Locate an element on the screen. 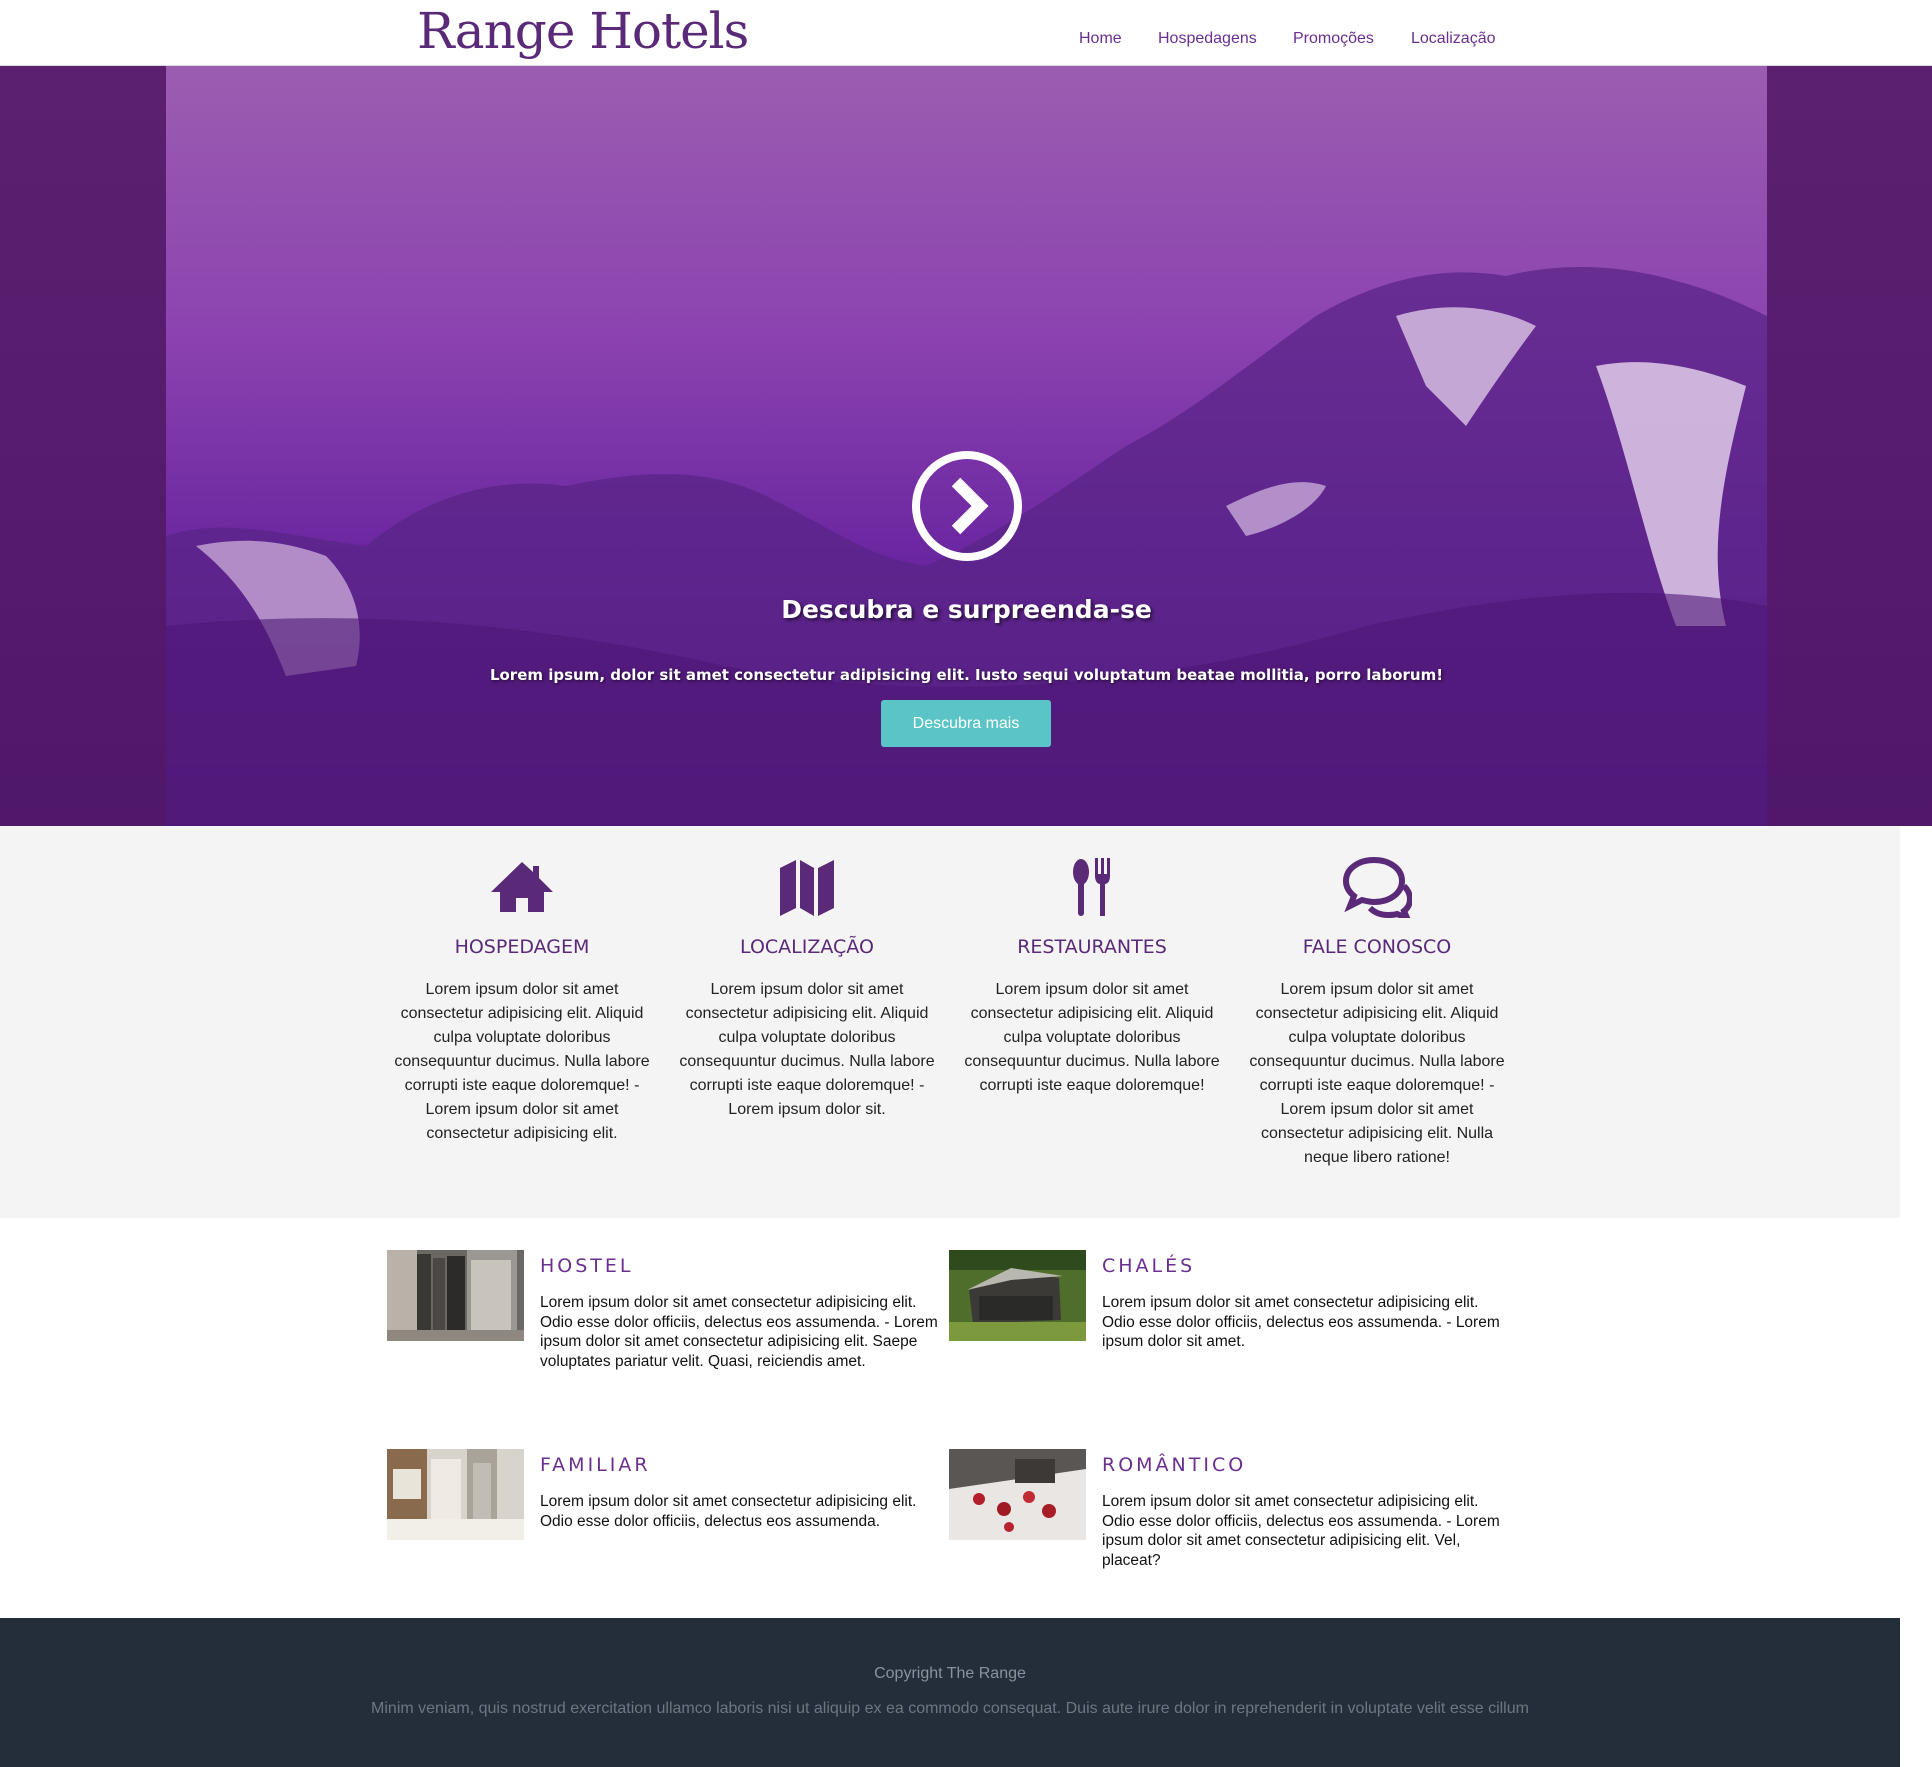  familiar-photo is located at coordinates (455, 1494).